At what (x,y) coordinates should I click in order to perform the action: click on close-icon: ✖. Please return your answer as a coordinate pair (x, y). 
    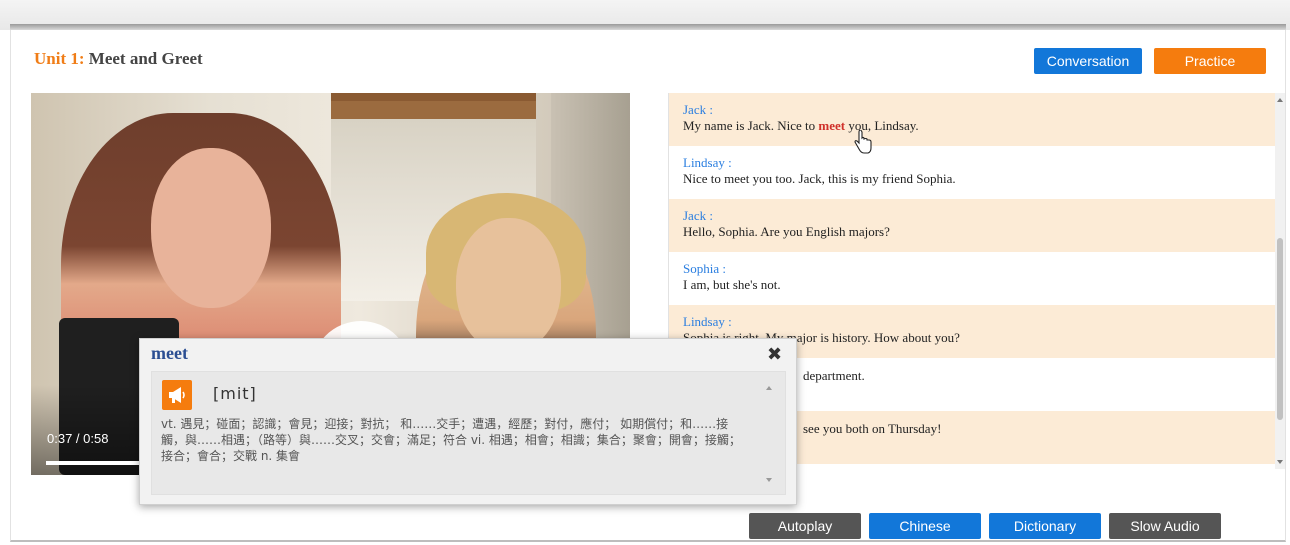
    Looking at the image, I should click on (774, 354).